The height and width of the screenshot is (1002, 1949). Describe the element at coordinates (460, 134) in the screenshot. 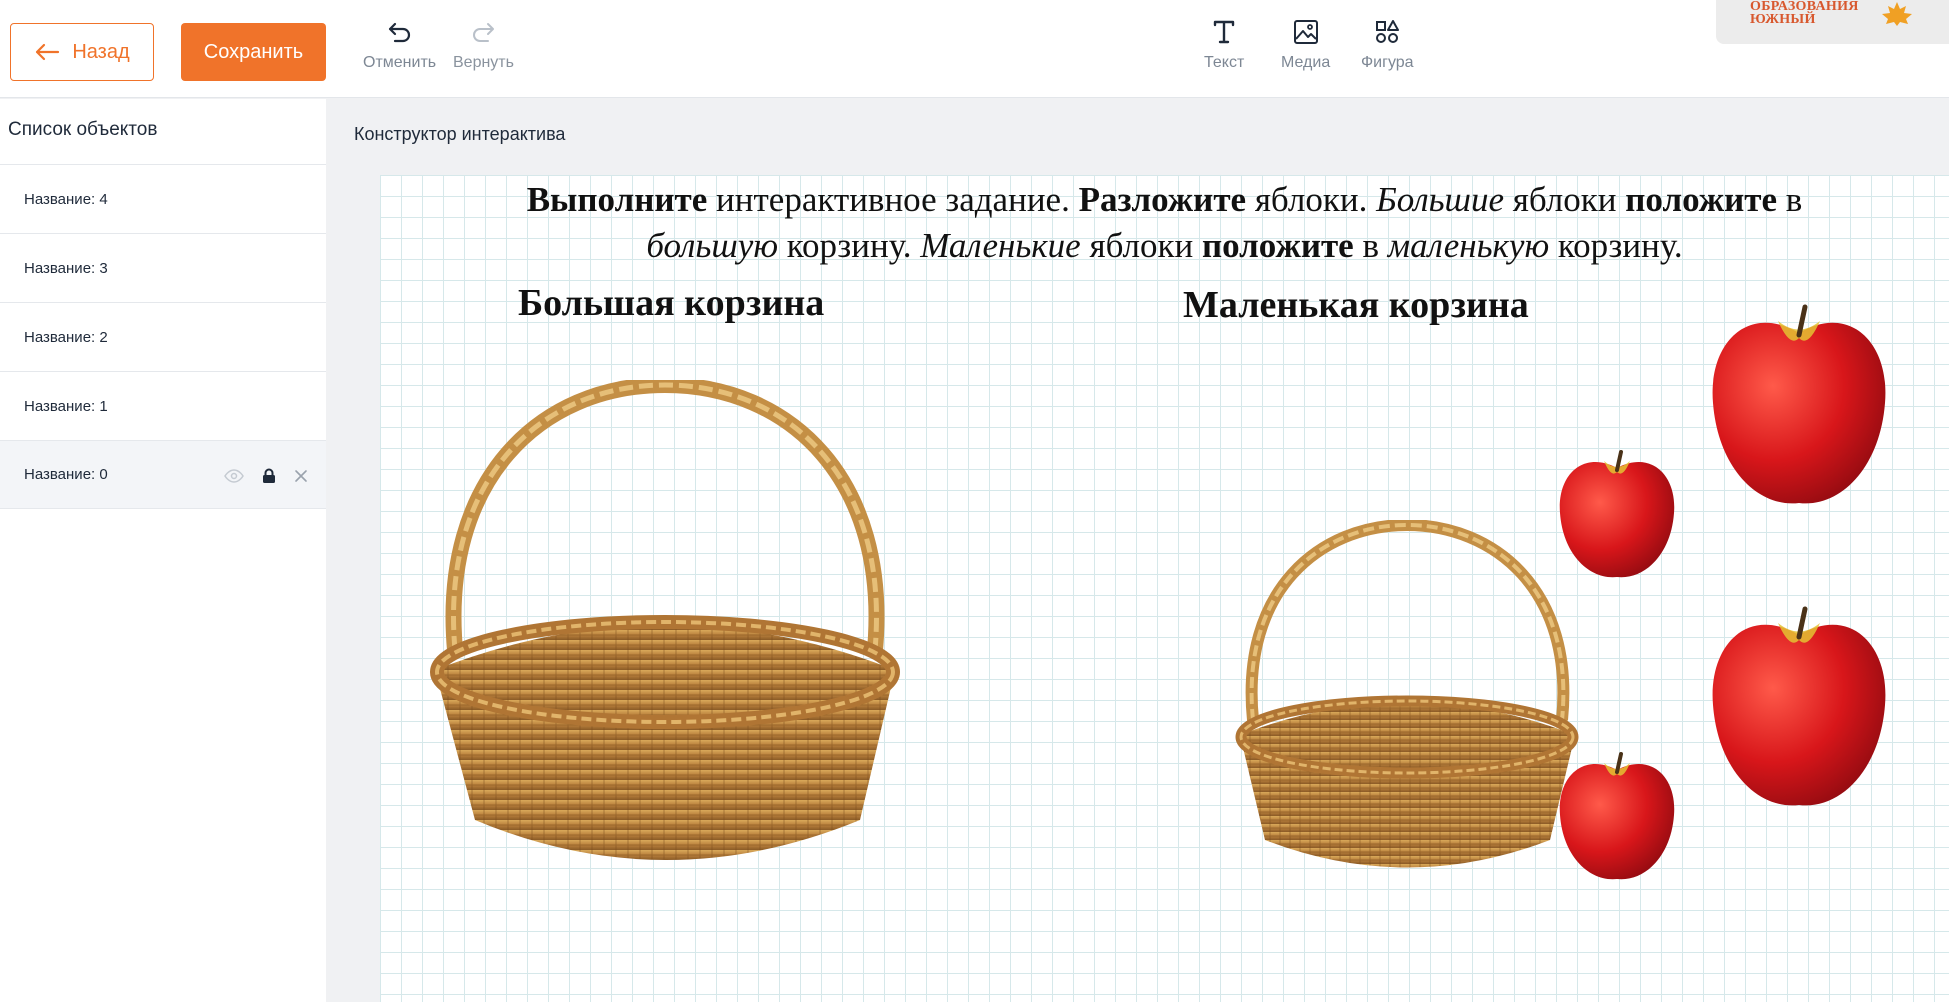

I see `page-title: Конструктор интерактива` at that location.